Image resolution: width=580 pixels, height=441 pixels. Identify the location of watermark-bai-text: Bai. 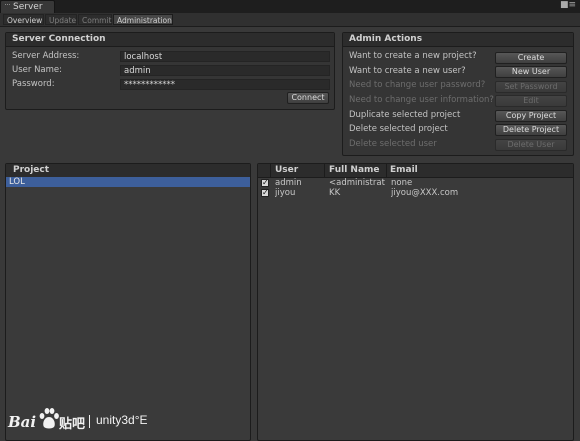
(22, 422).